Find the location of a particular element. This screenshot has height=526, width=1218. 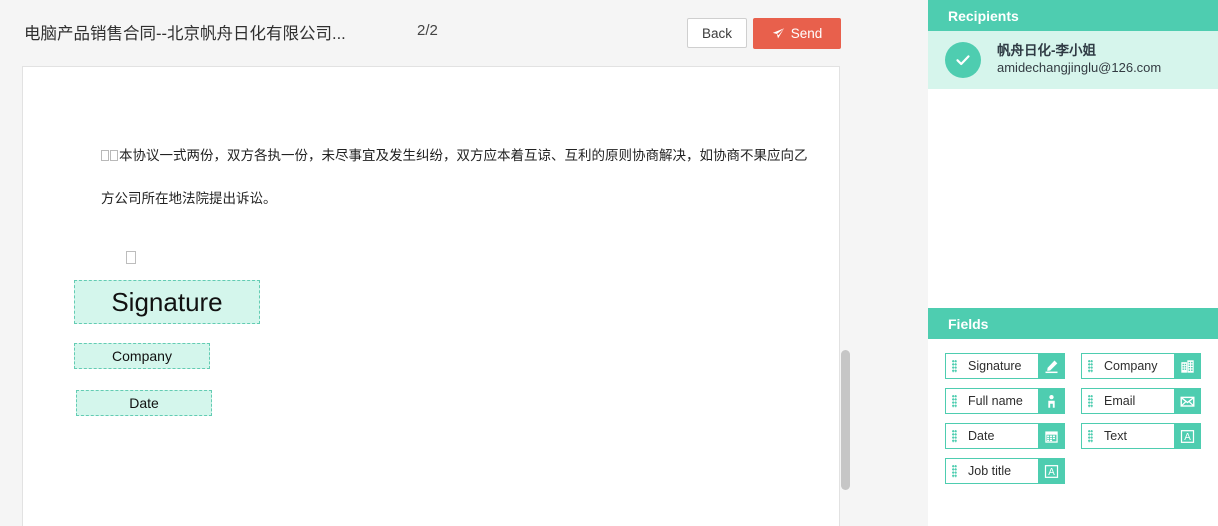

recipient-list-item: 帆舟日化-李小姐 amidechangjinglu@126.com is located at coordinates (1073, 60).